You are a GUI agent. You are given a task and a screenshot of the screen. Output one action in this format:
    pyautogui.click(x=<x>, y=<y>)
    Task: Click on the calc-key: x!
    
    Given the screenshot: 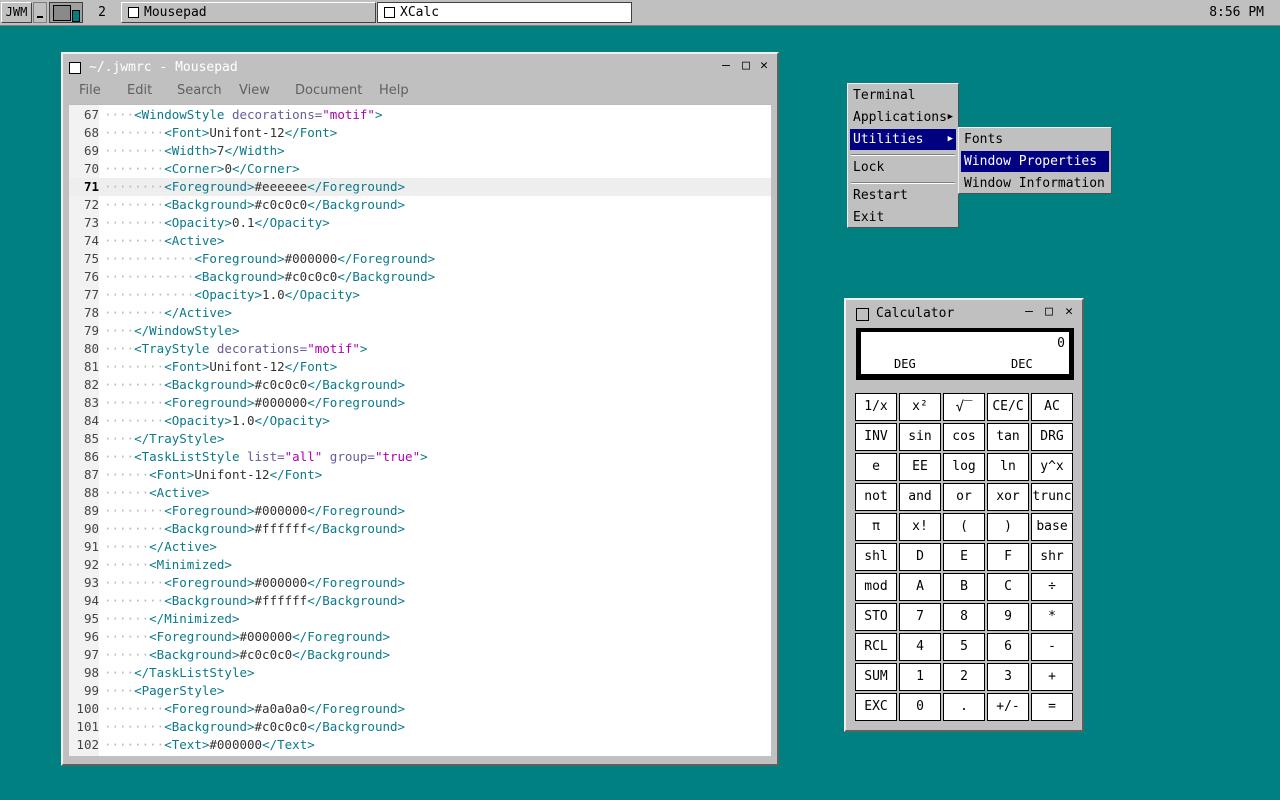 What is the action you would take?
    pyautogui.click(x=920, y=527)
    